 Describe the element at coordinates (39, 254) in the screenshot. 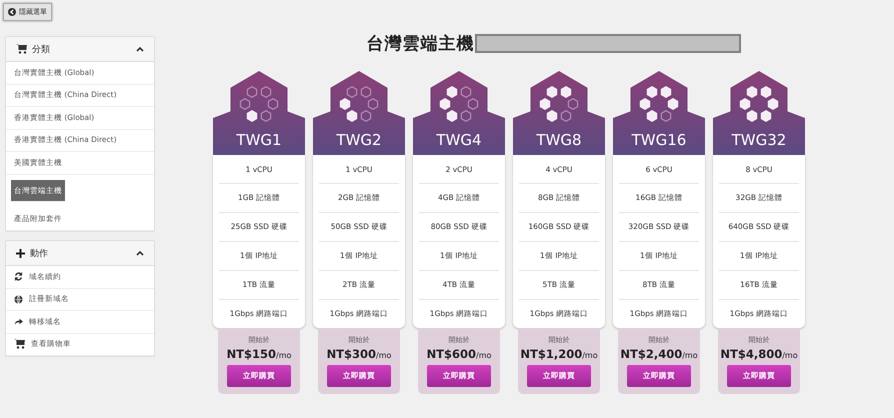

I see `panel-title: 動作` at that location.